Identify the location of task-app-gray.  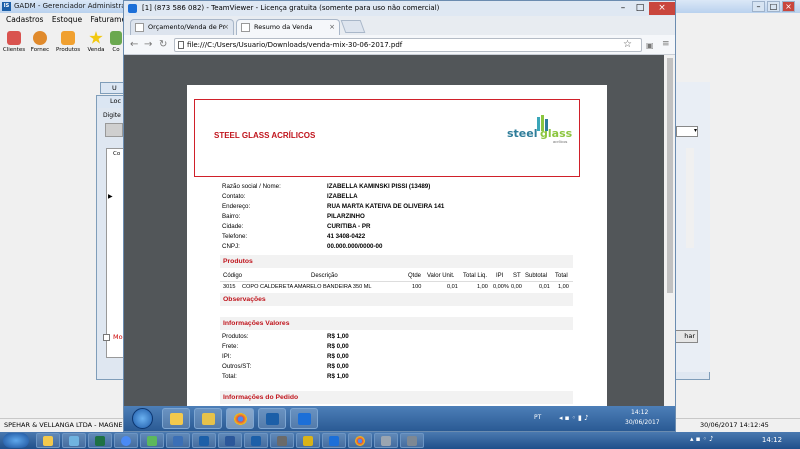
(386, 440).